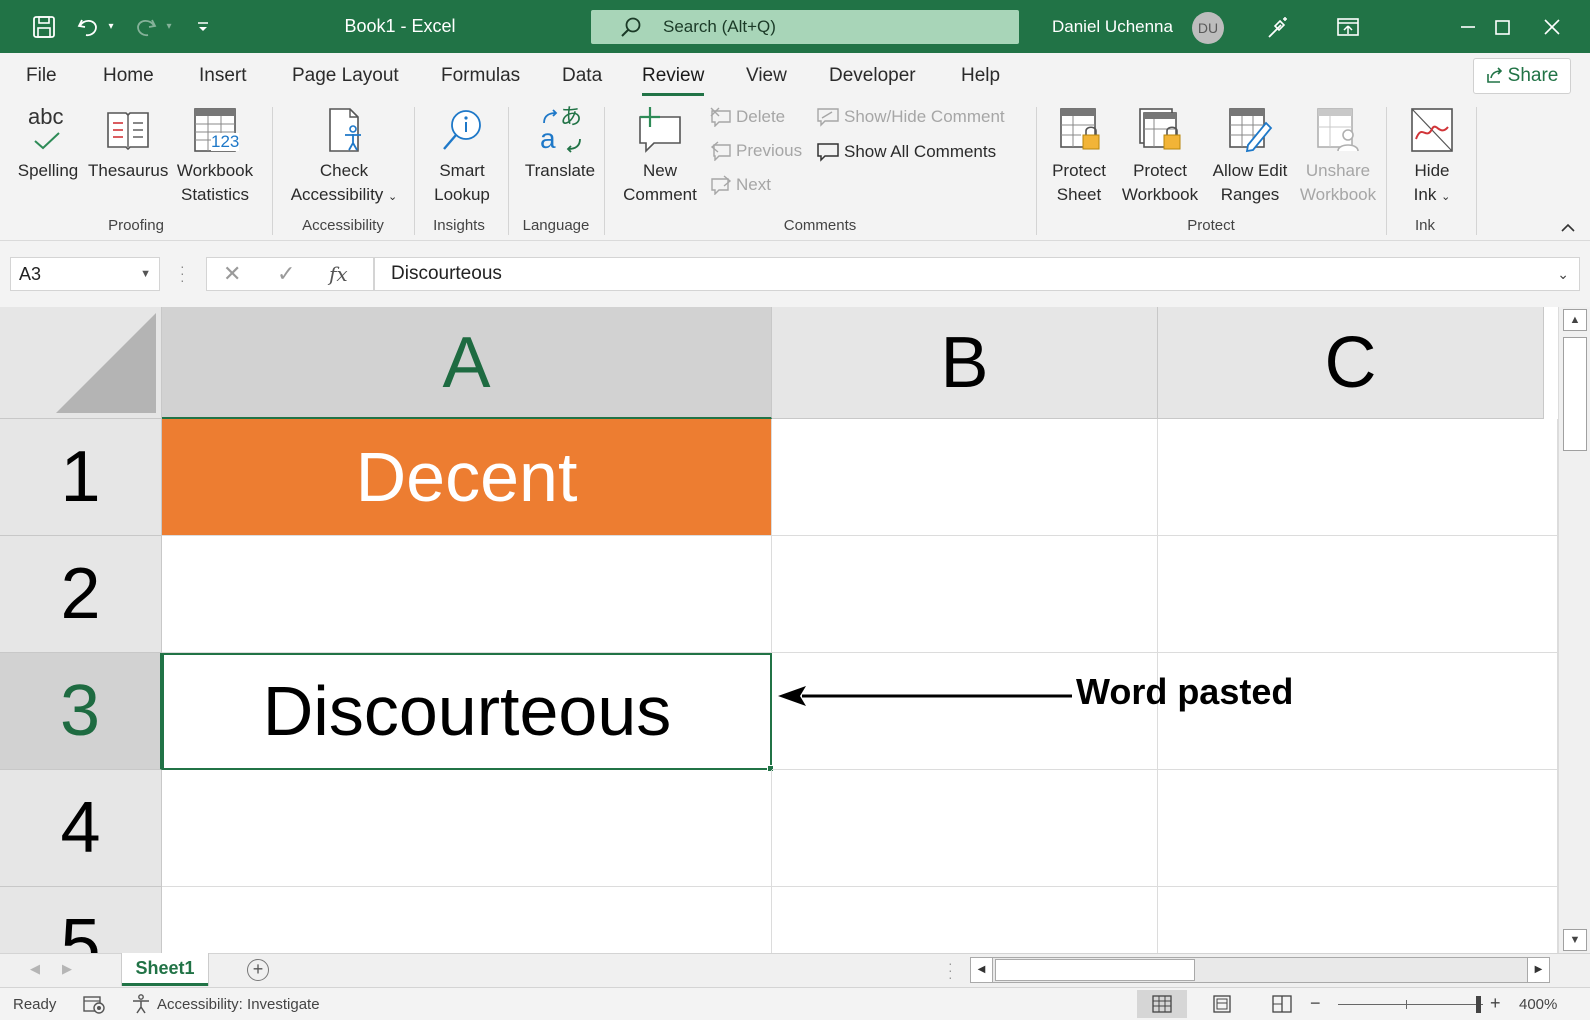 This screenshot has width=1590, height=1020. I want to click on search-box: Search (Alt+Q), so click(805, 27).